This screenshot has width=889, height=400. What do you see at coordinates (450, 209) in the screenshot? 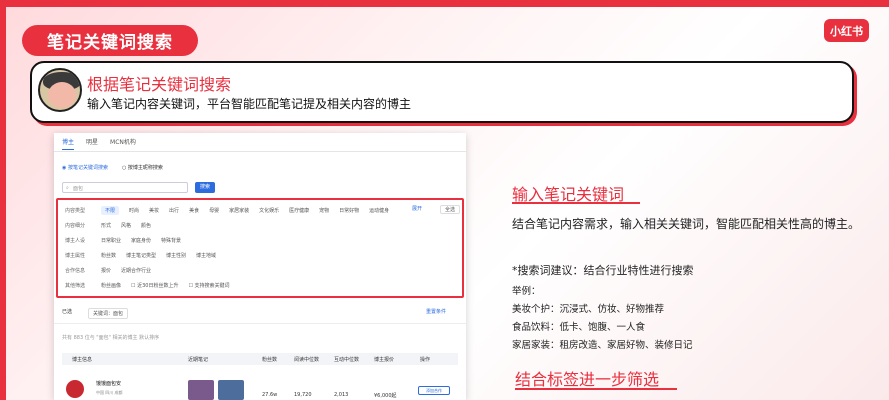
I see `select-all-button: 全选` at bounding box center [450, 209].